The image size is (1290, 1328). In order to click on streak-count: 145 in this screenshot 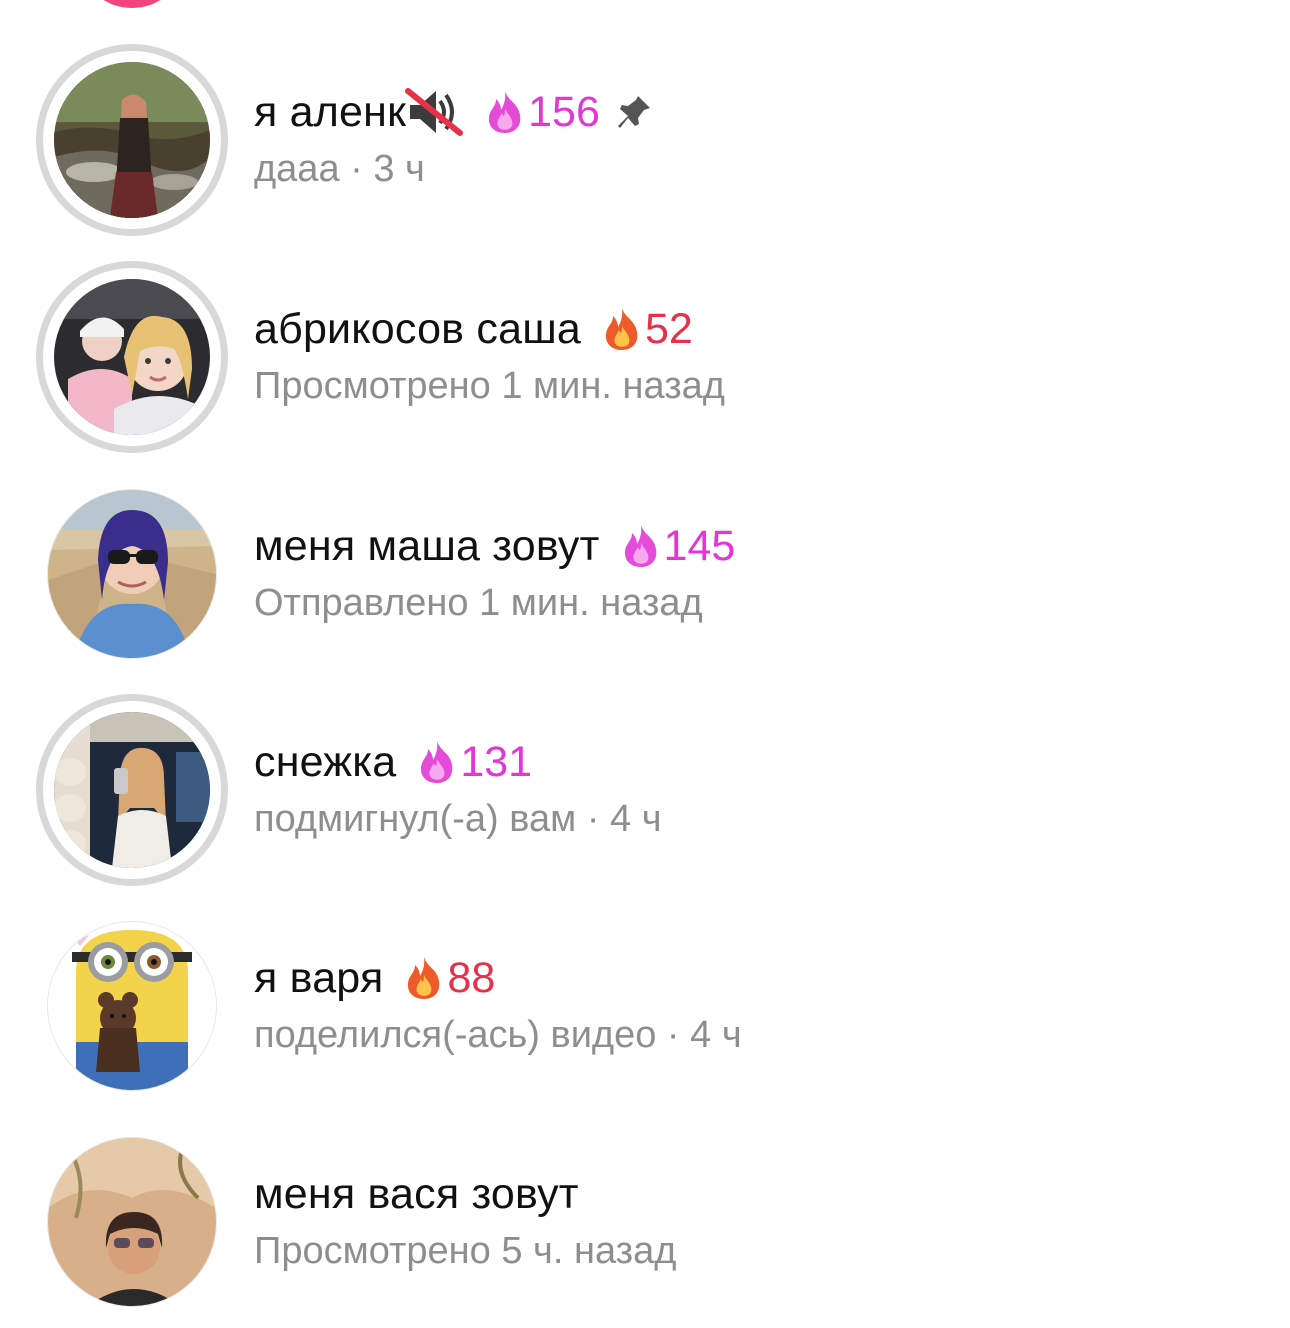, I will do `click(699, 545)`.